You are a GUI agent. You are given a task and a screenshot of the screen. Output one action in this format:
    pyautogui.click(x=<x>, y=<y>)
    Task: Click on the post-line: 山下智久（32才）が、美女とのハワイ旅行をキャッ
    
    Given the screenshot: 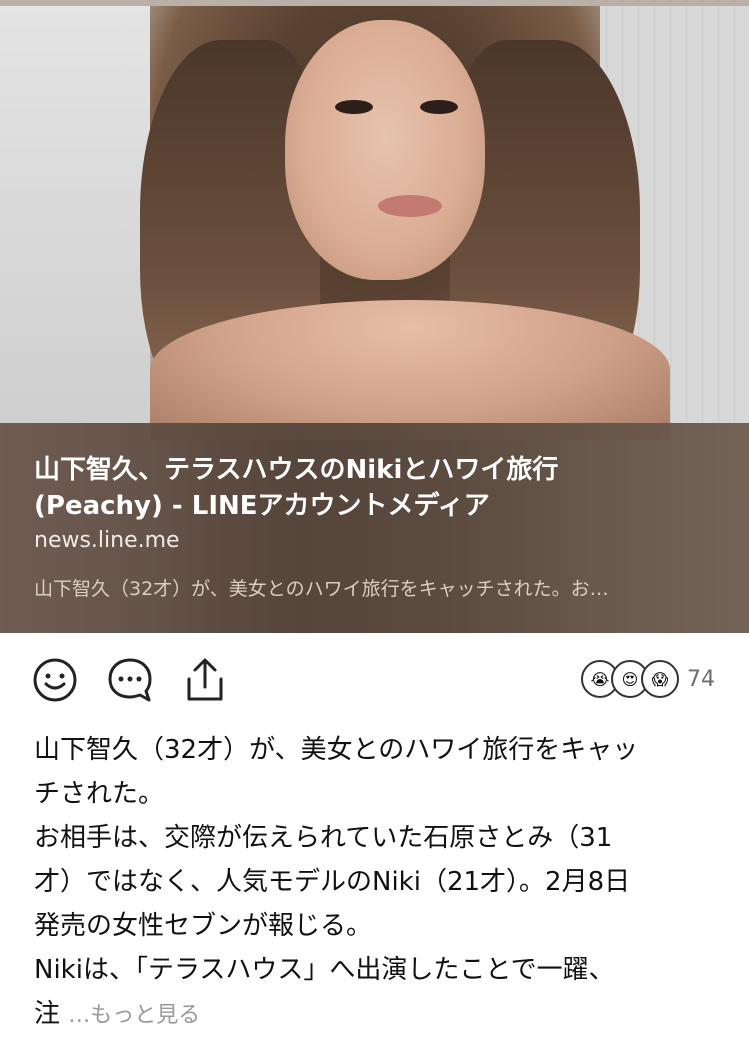 What is the action you would take?
    pyautogui.click(x=336, y=750)
    